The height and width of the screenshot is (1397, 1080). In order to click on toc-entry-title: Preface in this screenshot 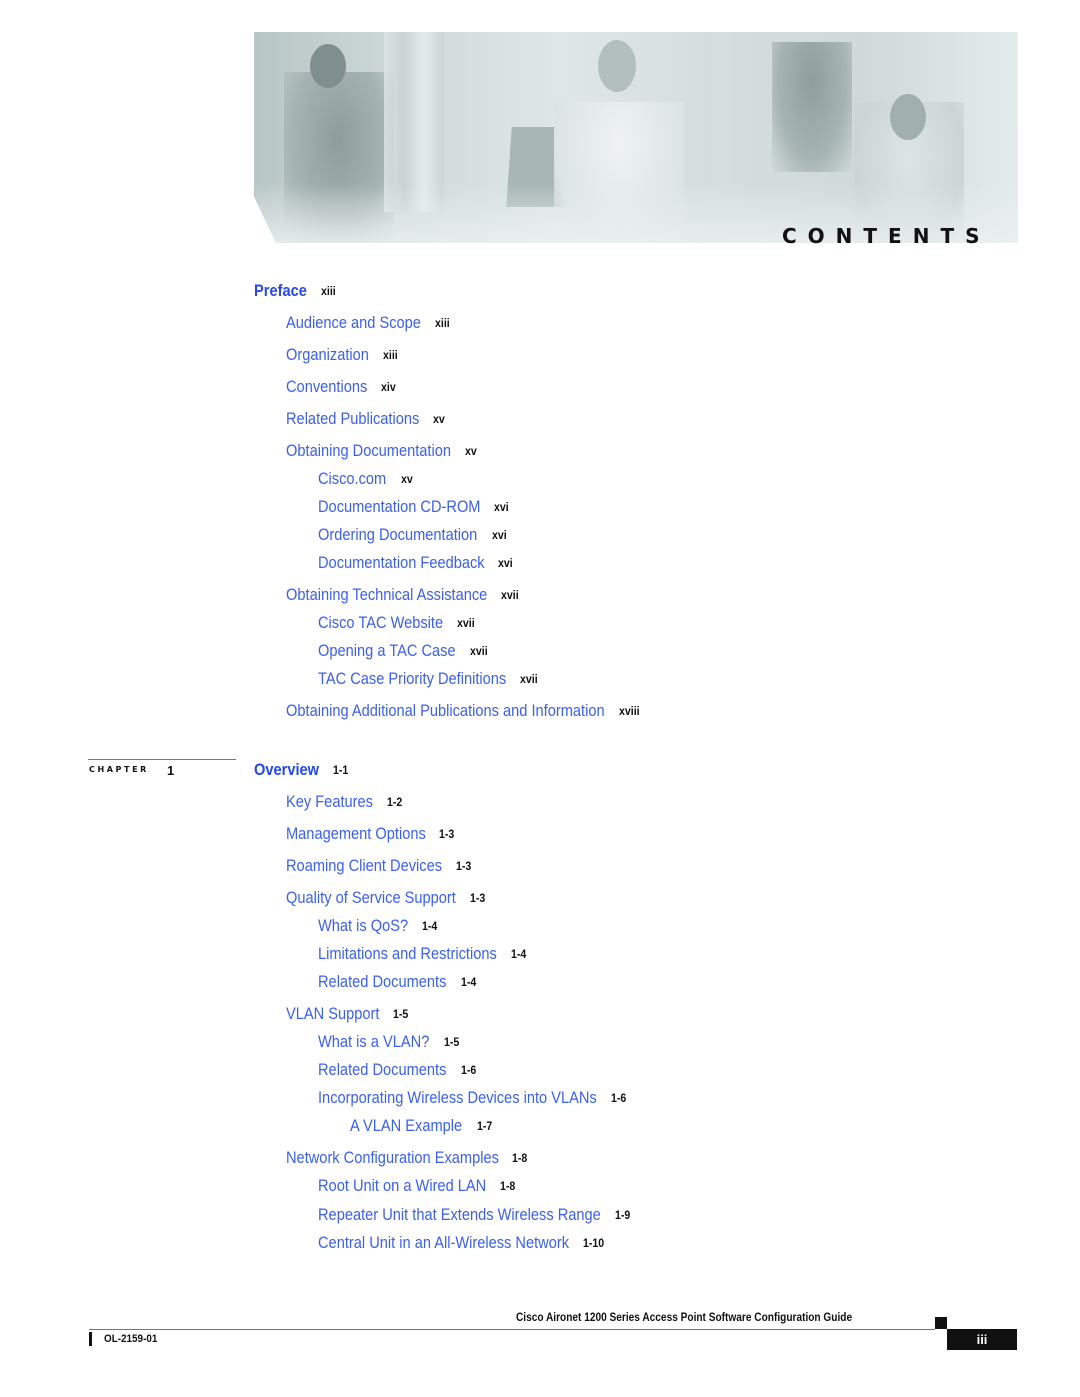, I will do `click(280, 291)`.